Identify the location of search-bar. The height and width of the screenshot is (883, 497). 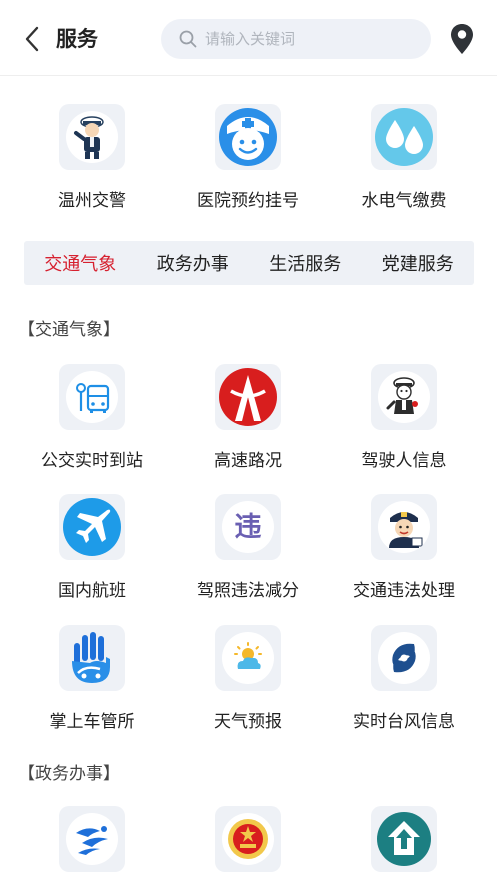
(296, 39).